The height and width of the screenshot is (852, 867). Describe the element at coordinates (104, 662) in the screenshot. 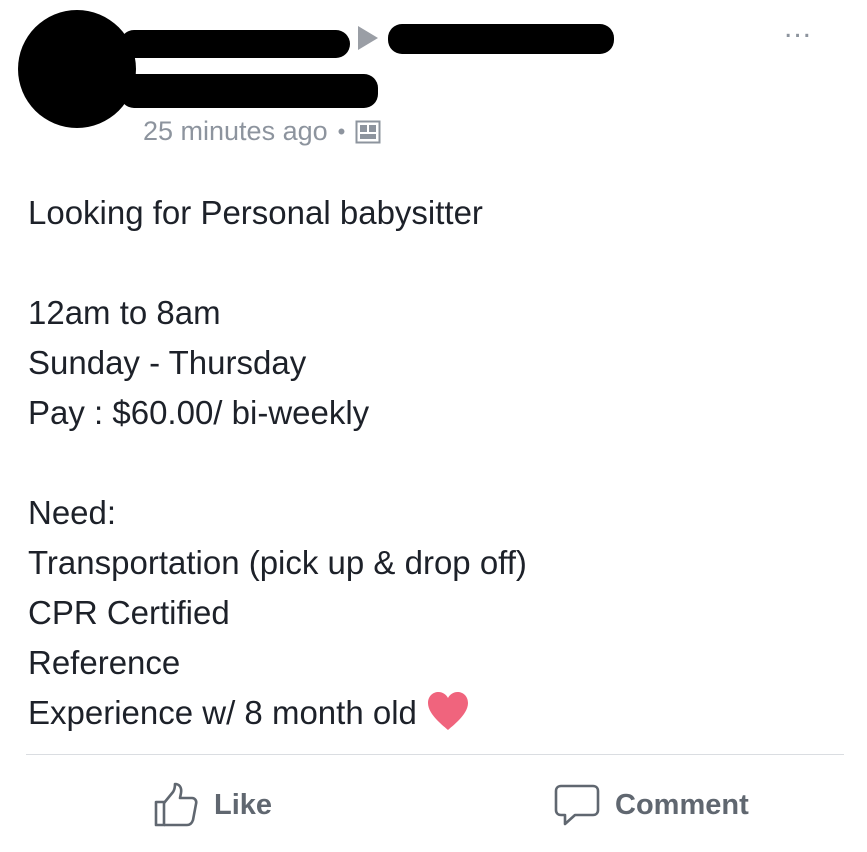

I see `post-line: Reference` at that location.